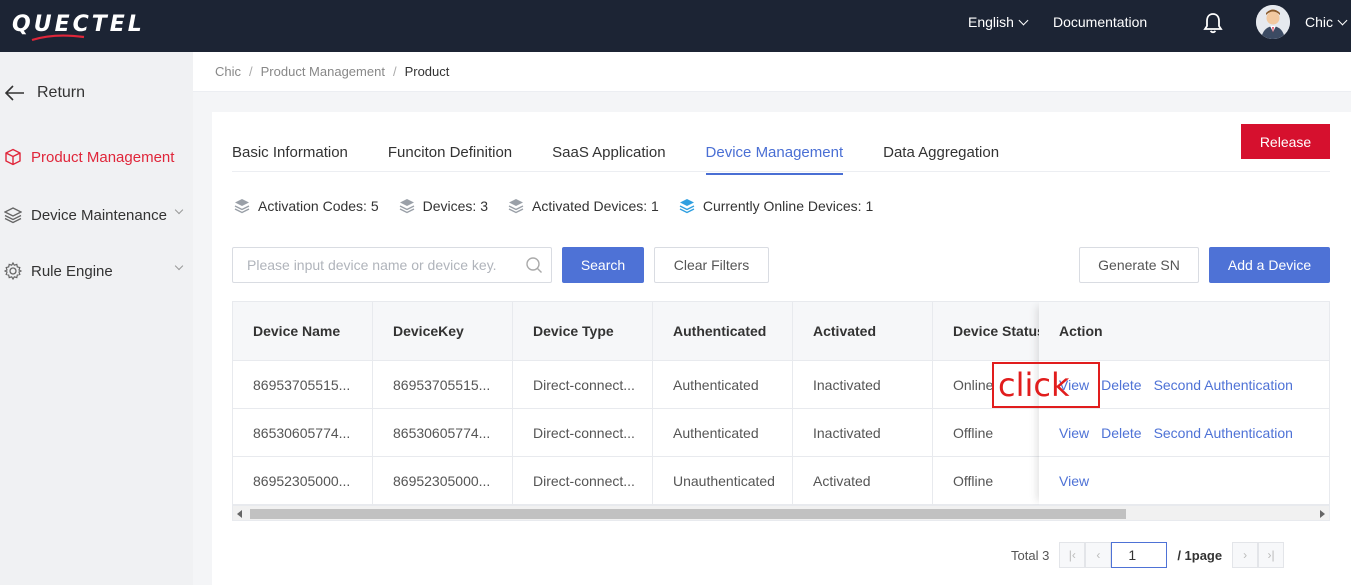  Describe the element at coordinates (1030, 555) in the screenshot. I see `pagination-total: Total 3` at that location.